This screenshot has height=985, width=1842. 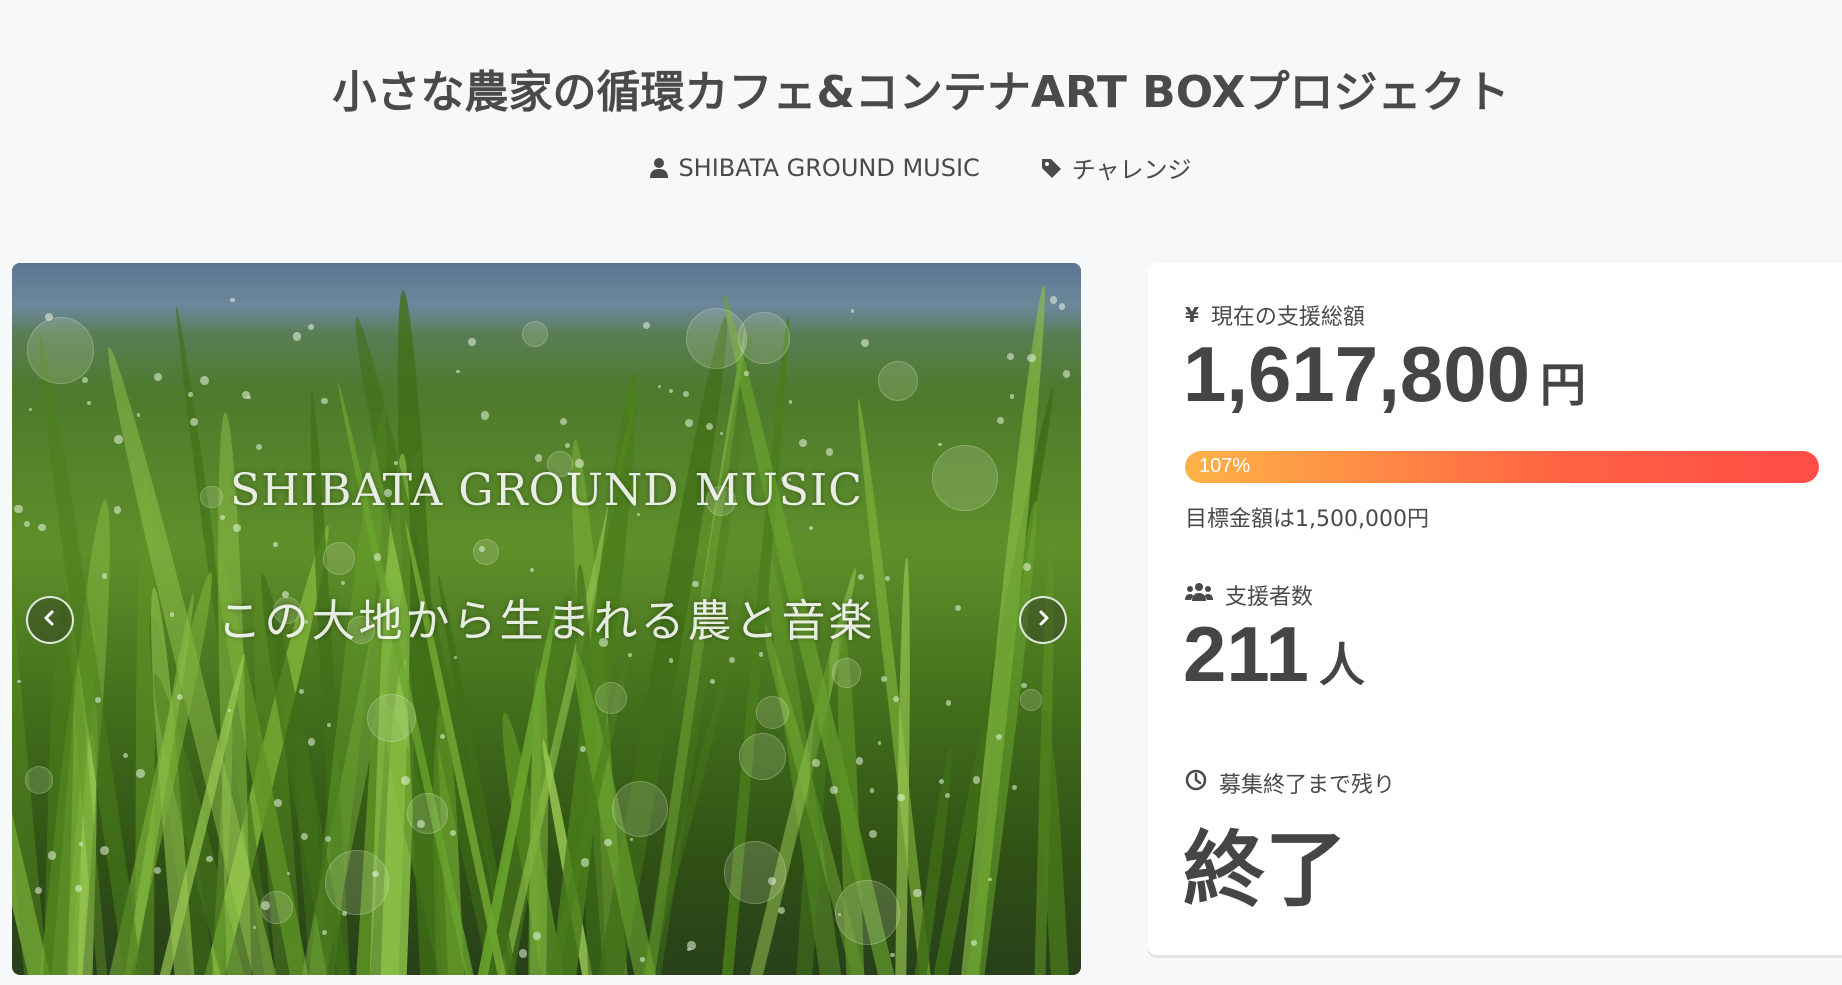 I want to click on funding-amount-row: 1,617,800 円, so click(x=1384, y=374).